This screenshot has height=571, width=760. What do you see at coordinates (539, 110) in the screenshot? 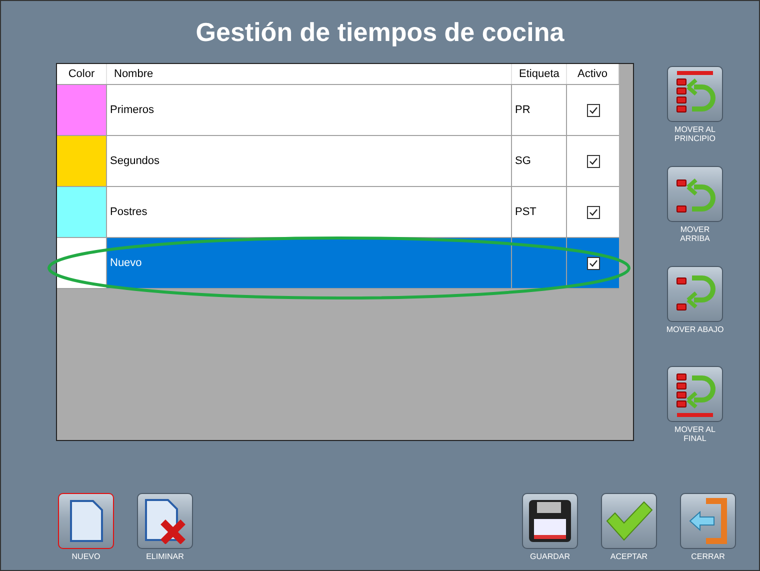
I see `tag-cell: PR` at bounding box center [539, 110].